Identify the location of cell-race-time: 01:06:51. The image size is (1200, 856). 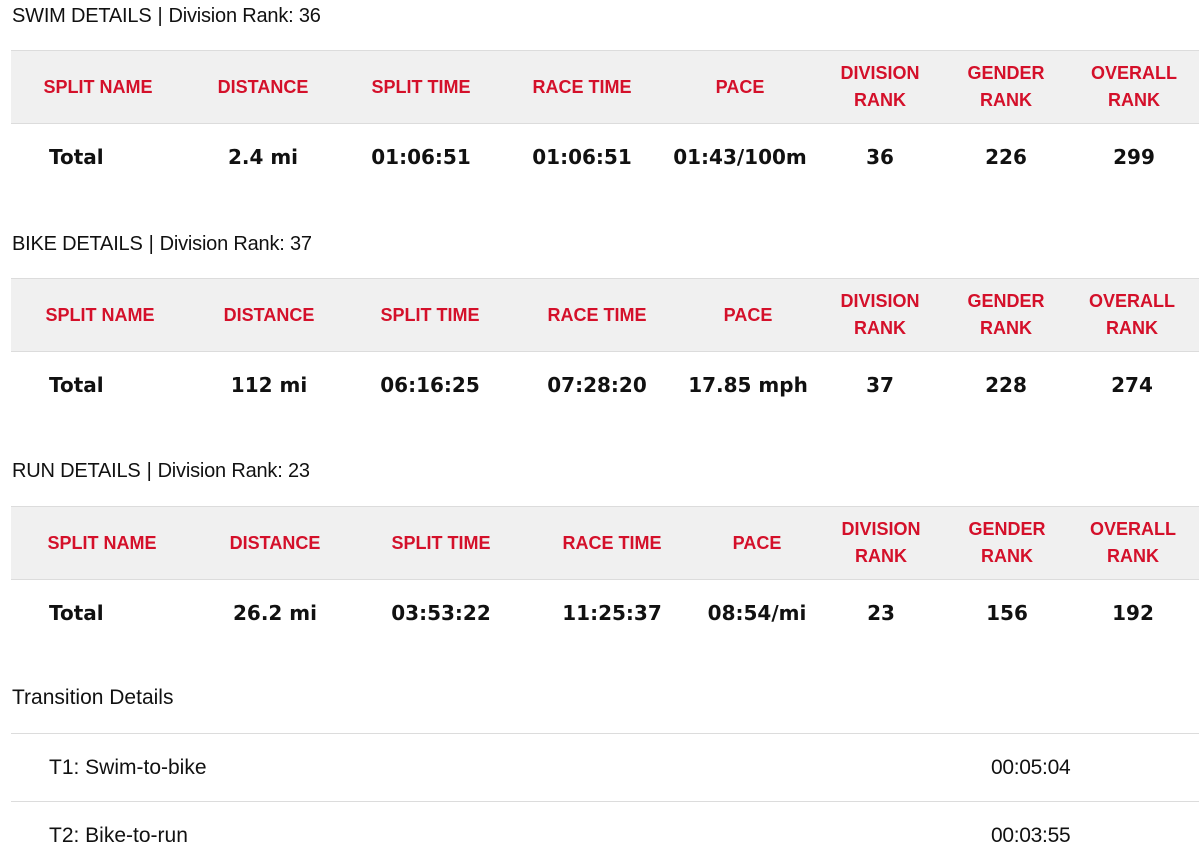
(582, 156).